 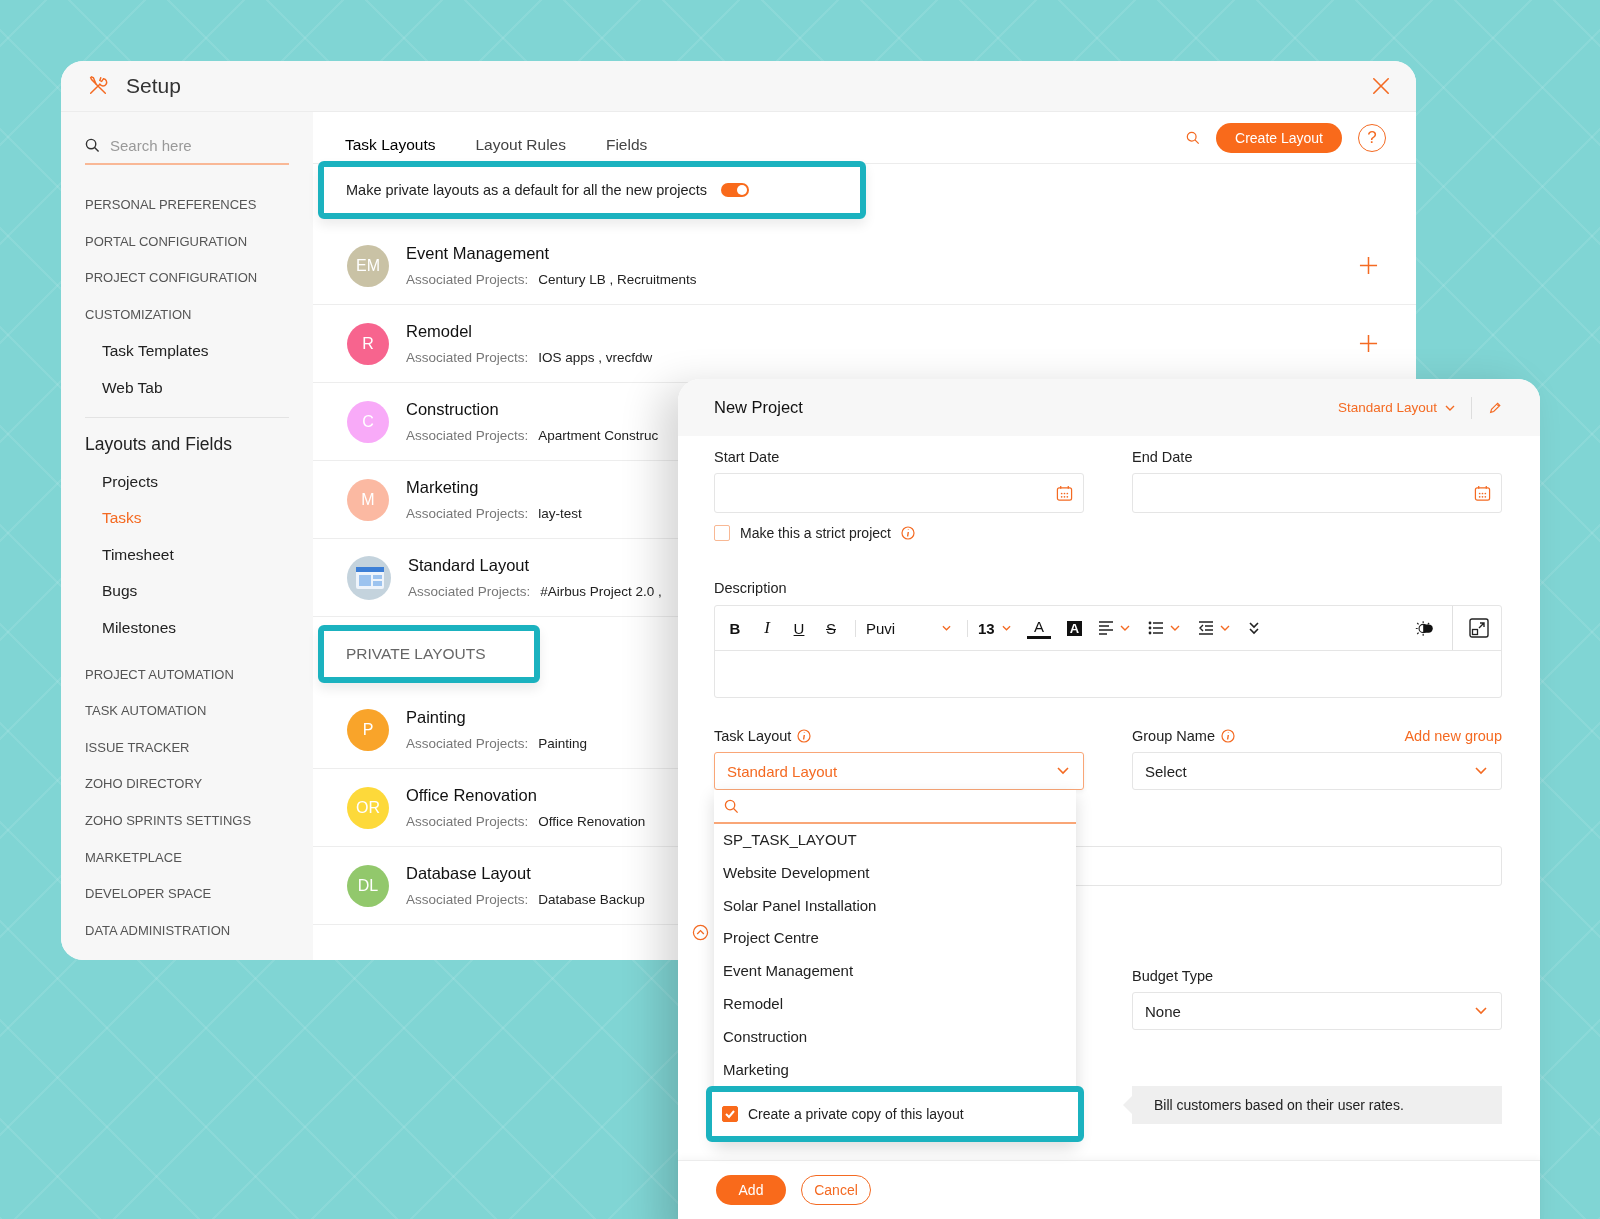 What do you see at coordinates (903, 628) in the screenshot?
I see `font-dropdown: Puvi` at bounding box center [903, 628].